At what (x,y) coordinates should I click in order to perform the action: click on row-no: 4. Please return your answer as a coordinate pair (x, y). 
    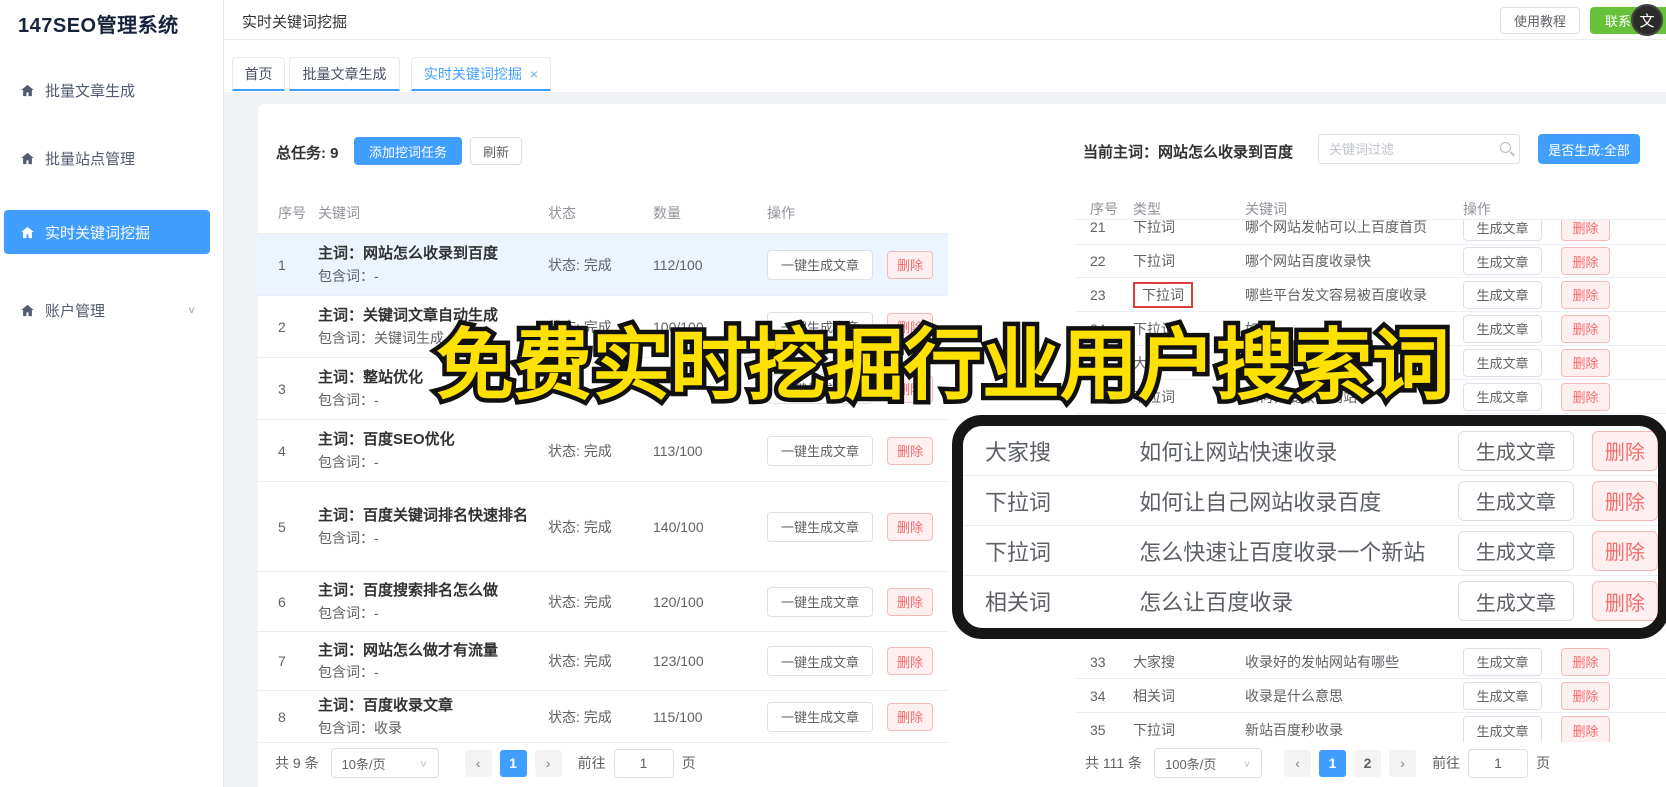
    Looking at the image, I should click on (282, 450).